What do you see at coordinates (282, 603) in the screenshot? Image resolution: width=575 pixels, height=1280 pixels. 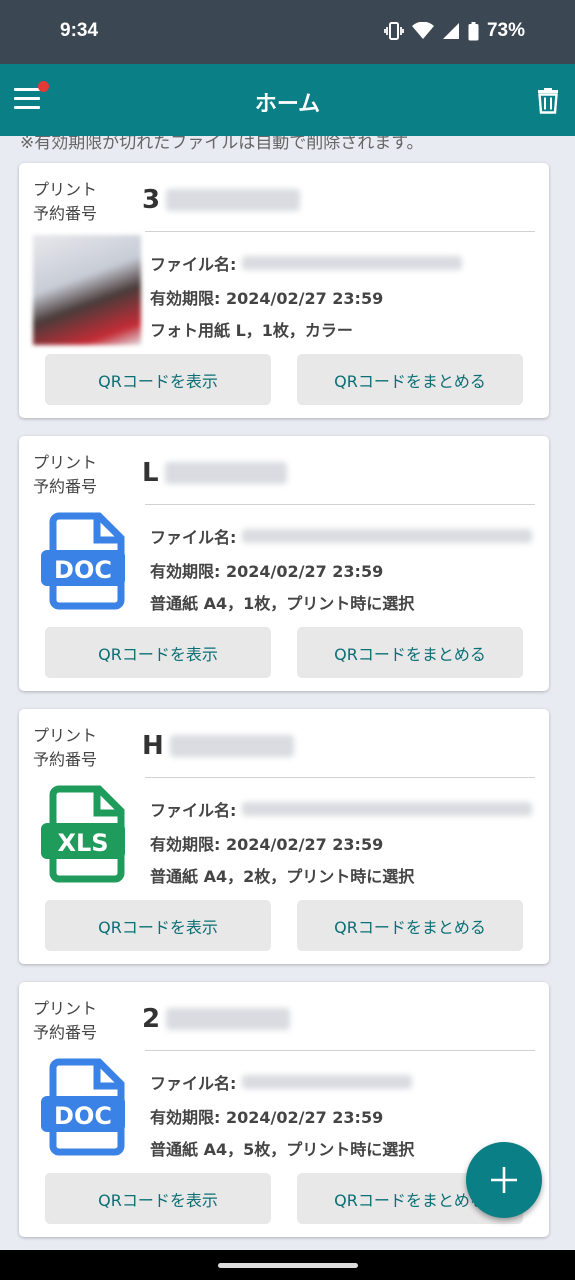 I see `print-spec: 普通紙 A4，1枚，プリント時に選択` at bounding box center [282, 603].